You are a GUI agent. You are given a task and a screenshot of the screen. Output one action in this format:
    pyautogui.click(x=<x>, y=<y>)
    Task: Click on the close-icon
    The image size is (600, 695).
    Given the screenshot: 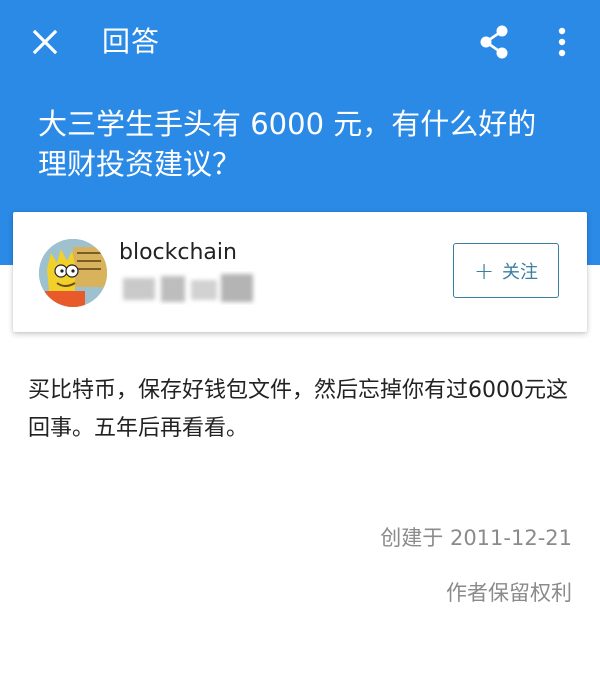 What is the action you would take?
    pyautogui.click(x=45, y=42)
    